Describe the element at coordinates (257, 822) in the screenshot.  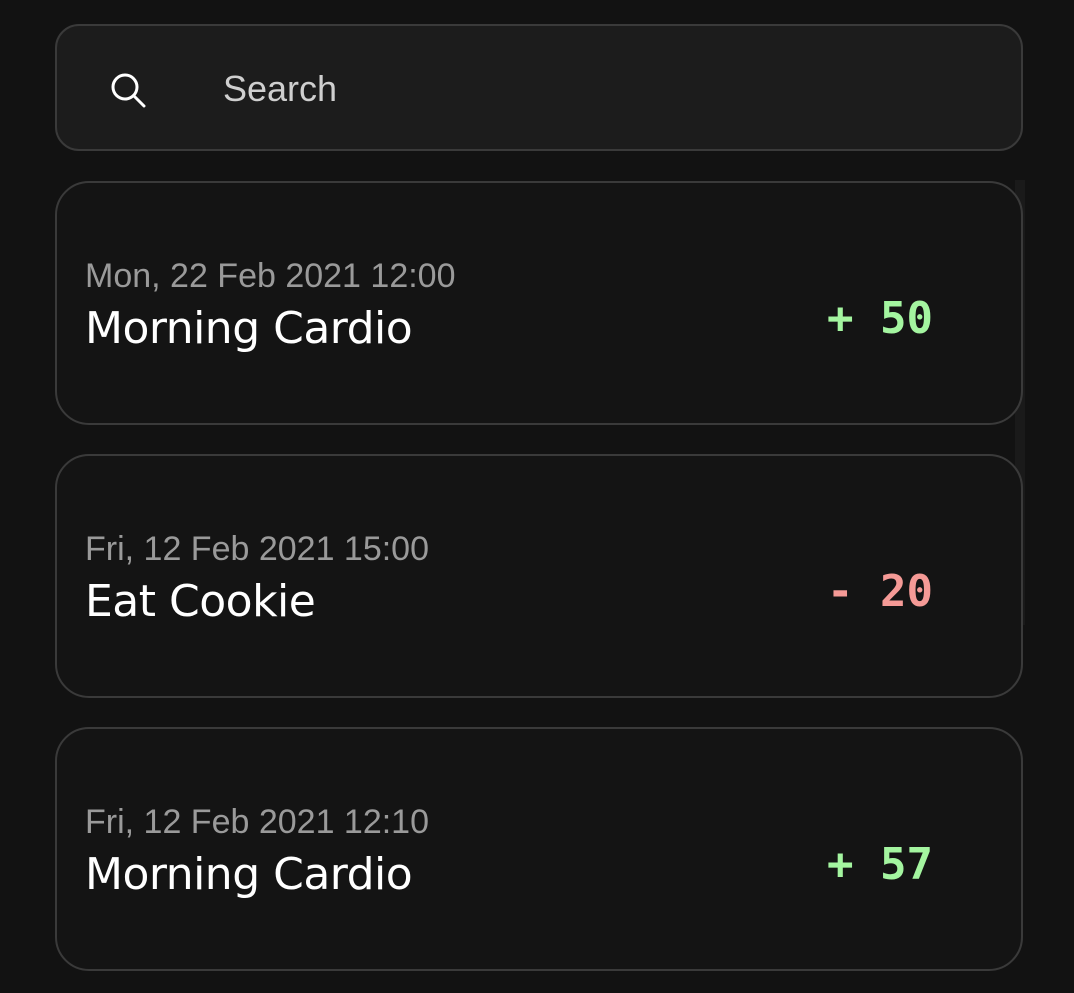
I see `entry-date: Fri, 12 Feb 2021 12:10` at that location.